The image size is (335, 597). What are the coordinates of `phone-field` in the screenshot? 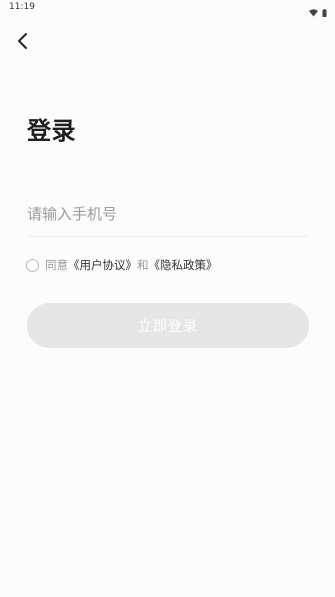 It's located at (168, 216).